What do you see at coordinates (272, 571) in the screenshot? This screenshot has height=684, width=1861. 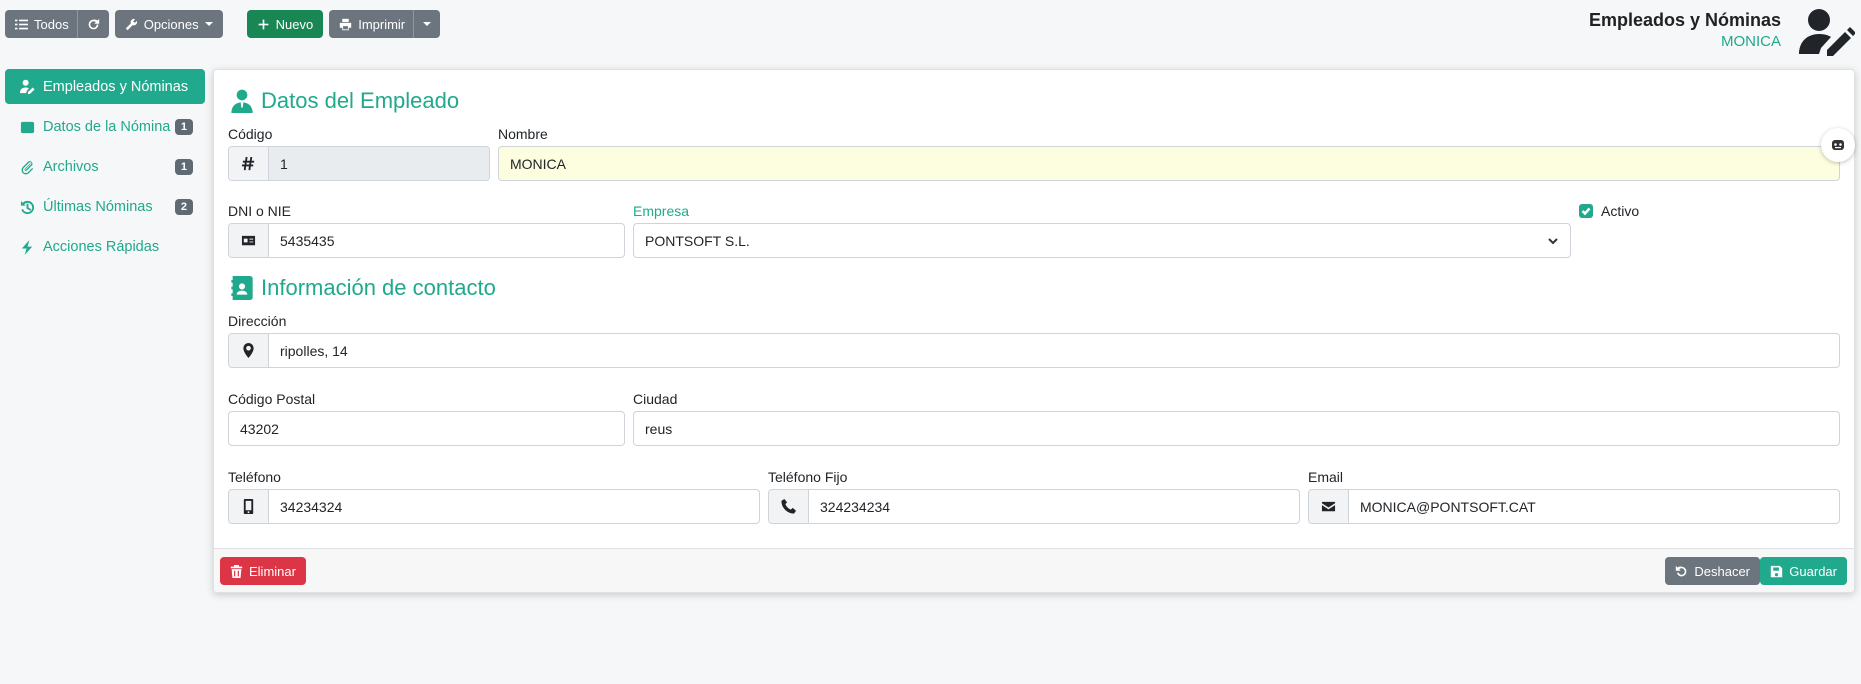 I see `eliminar-button-label: Eliminar` at bounding box center [272, 571].